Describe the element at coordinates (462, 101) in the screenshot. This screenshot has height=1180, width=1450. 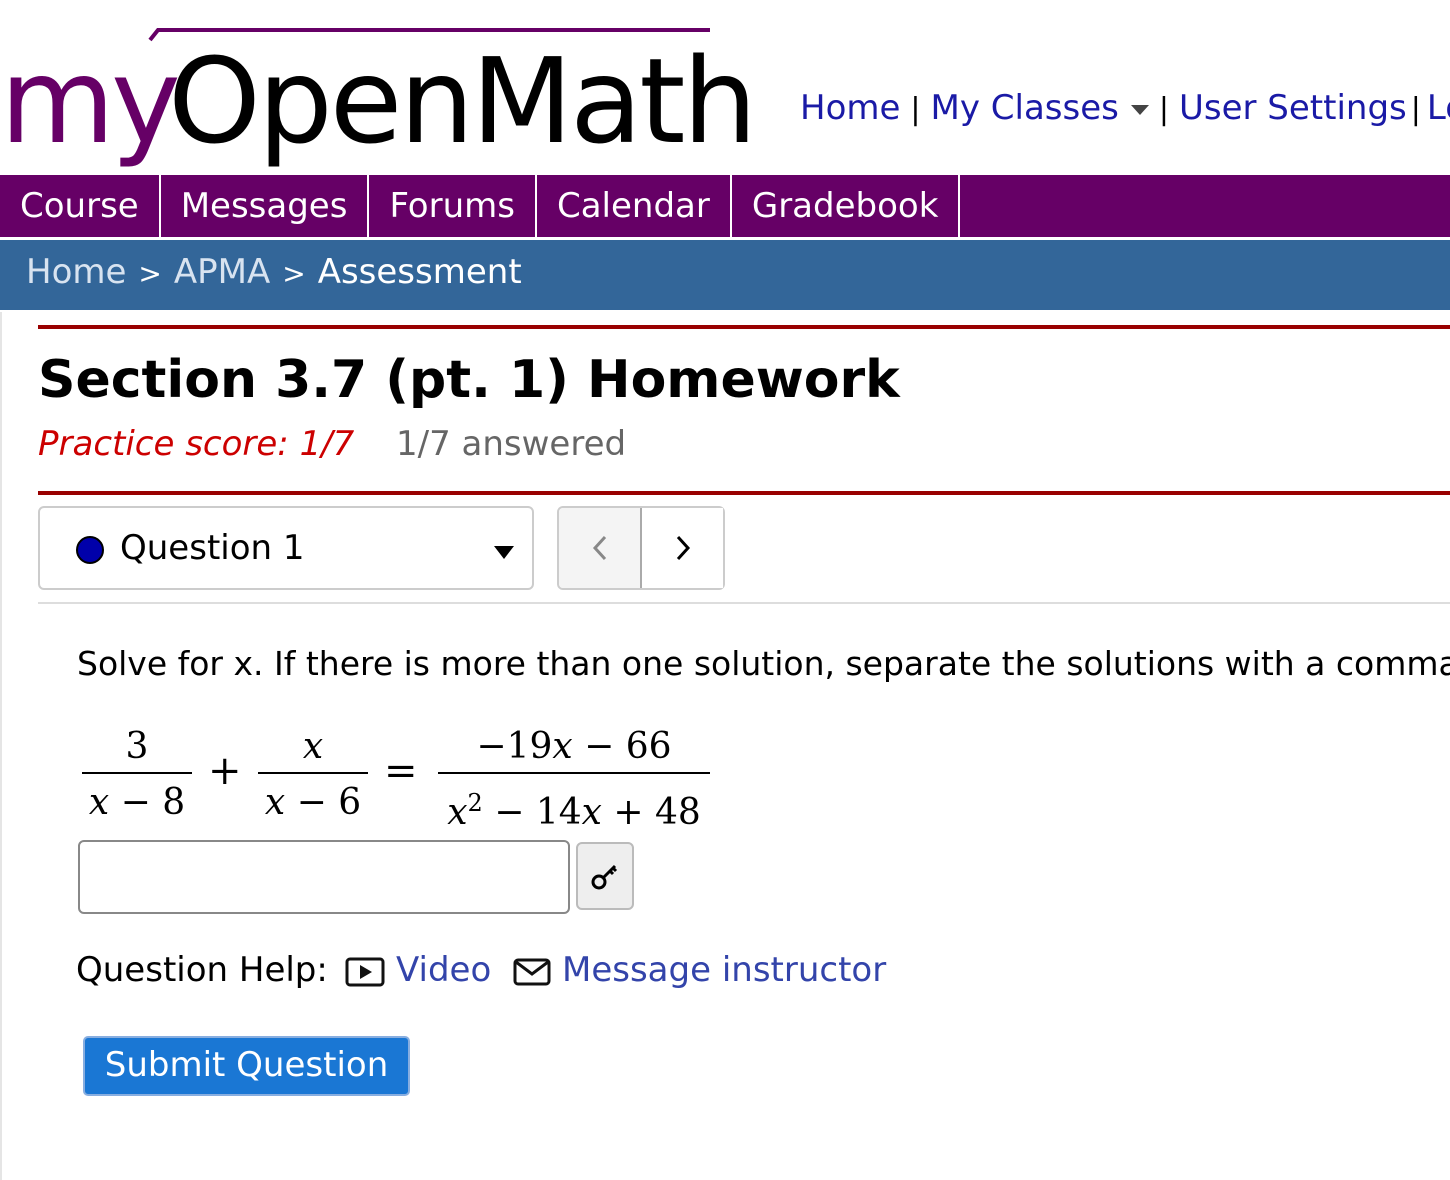
I see `logo-openmath: OpenMath` at that location.